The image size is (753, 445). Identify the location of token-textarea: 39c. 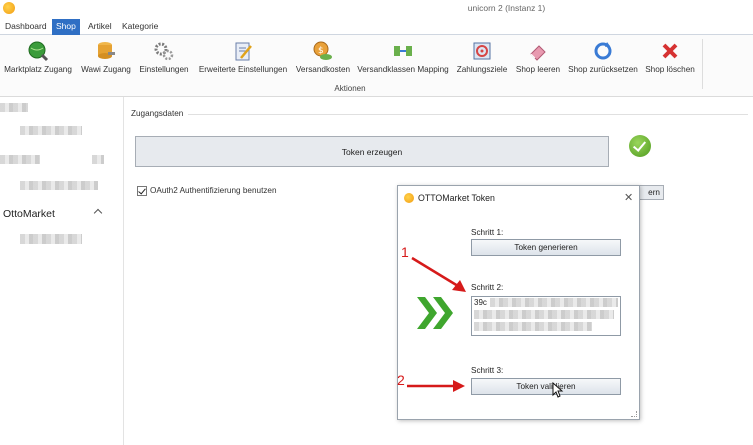
(546, 316).